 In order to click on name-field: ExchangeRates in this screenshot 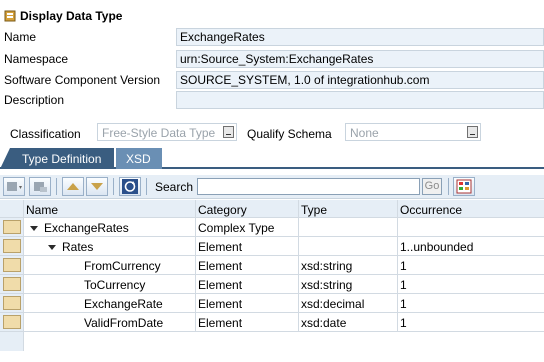, I will do `click(360, 37)`.